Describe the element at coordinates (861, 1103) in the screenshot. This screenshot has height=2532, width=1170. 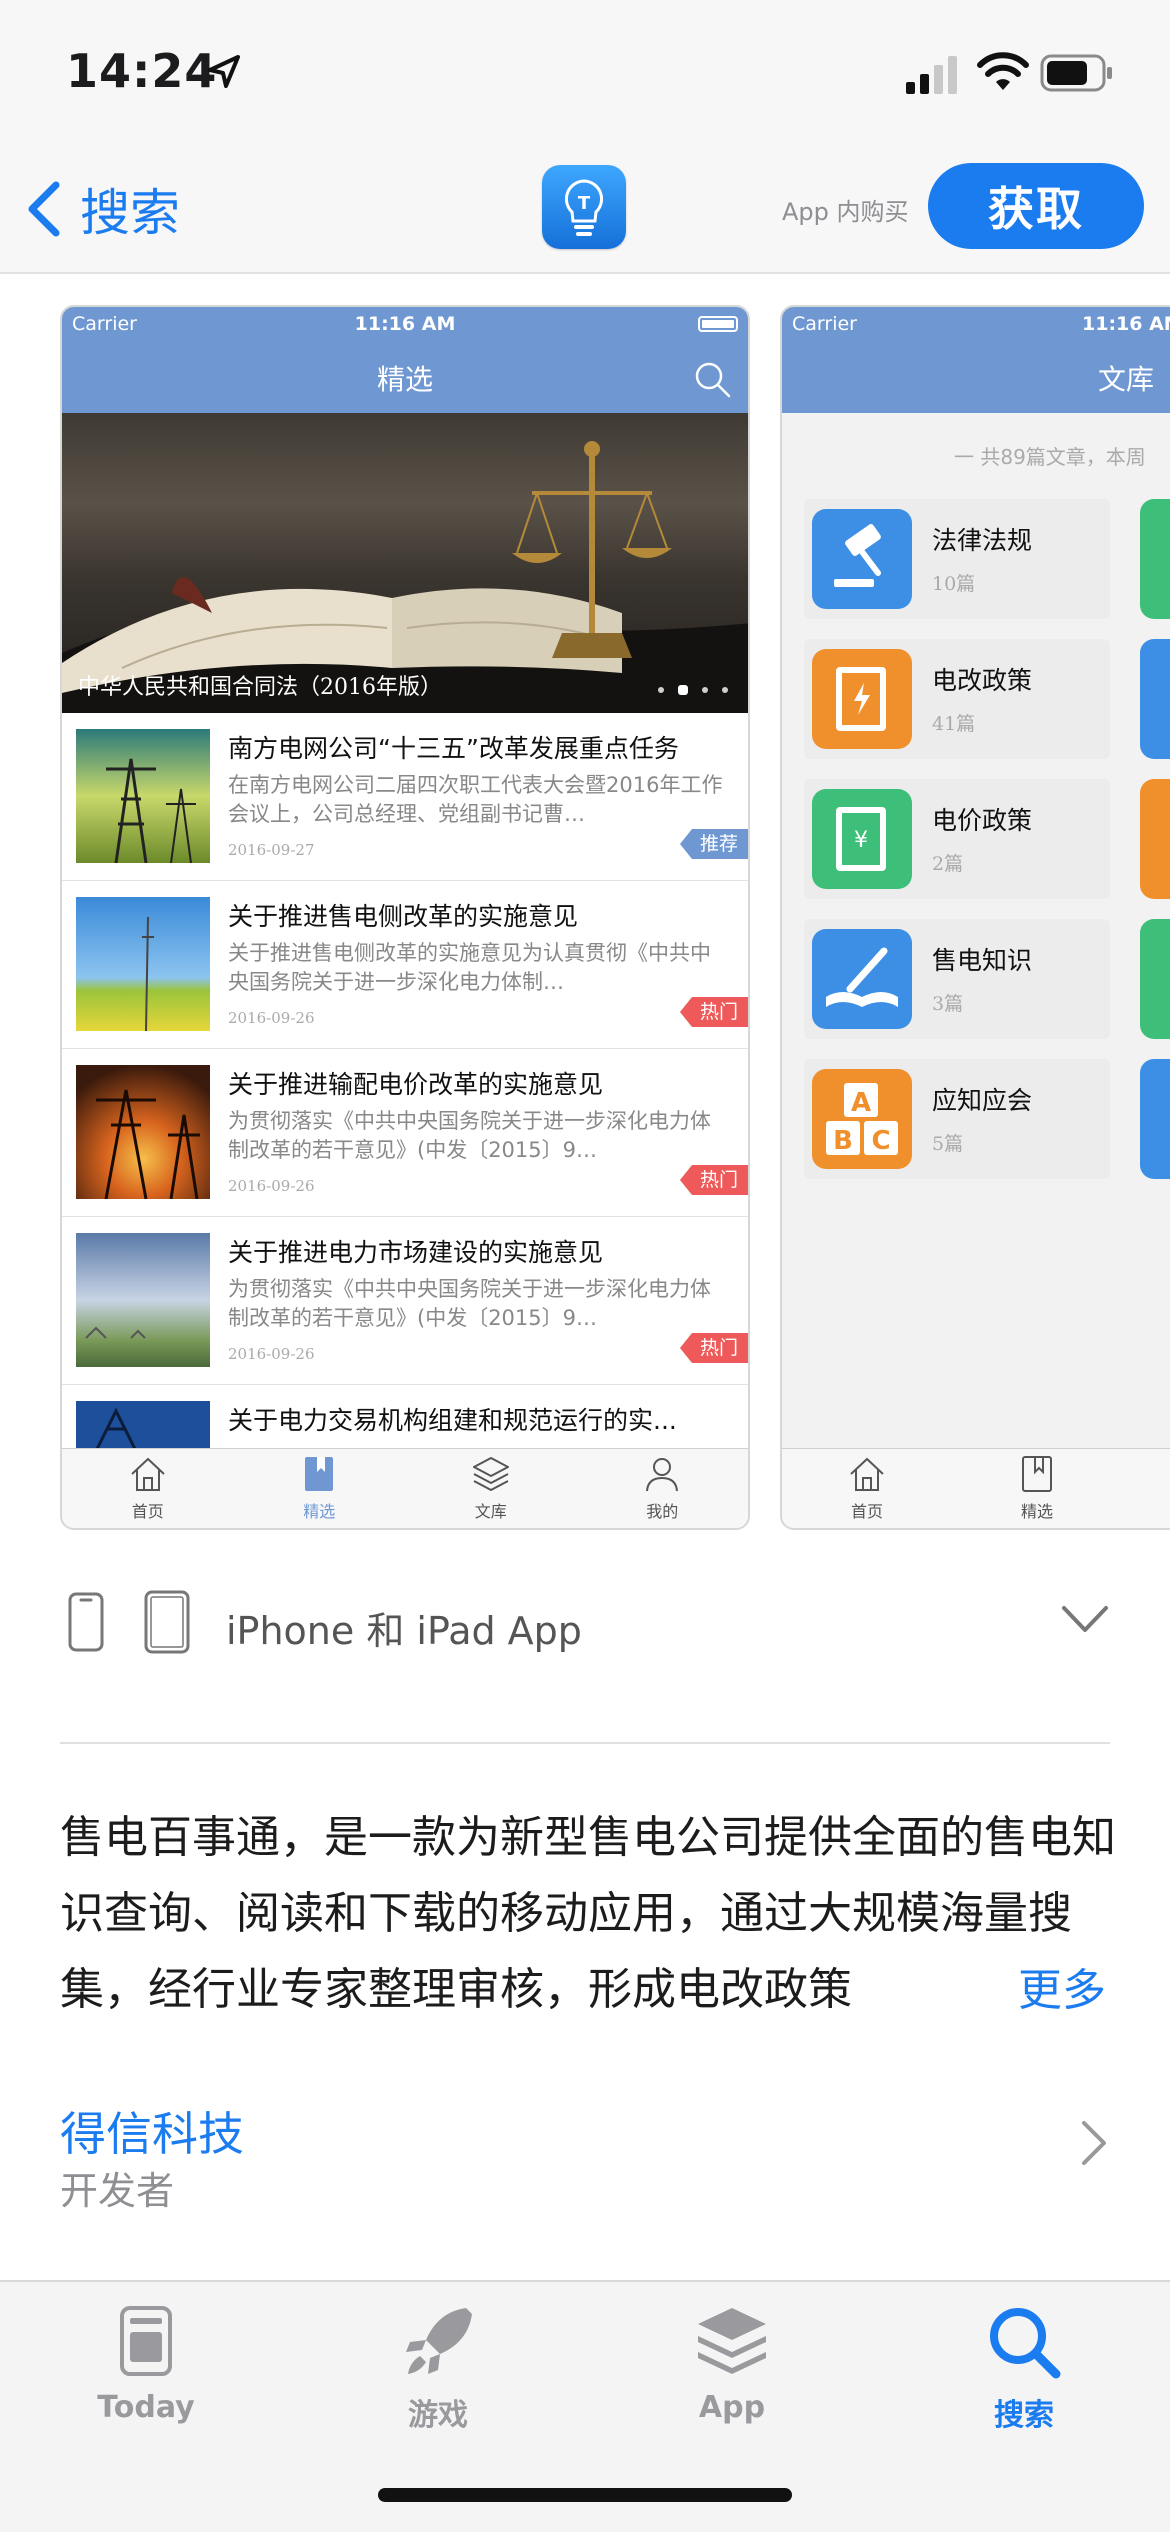
I see `svg-text: A` at that location.